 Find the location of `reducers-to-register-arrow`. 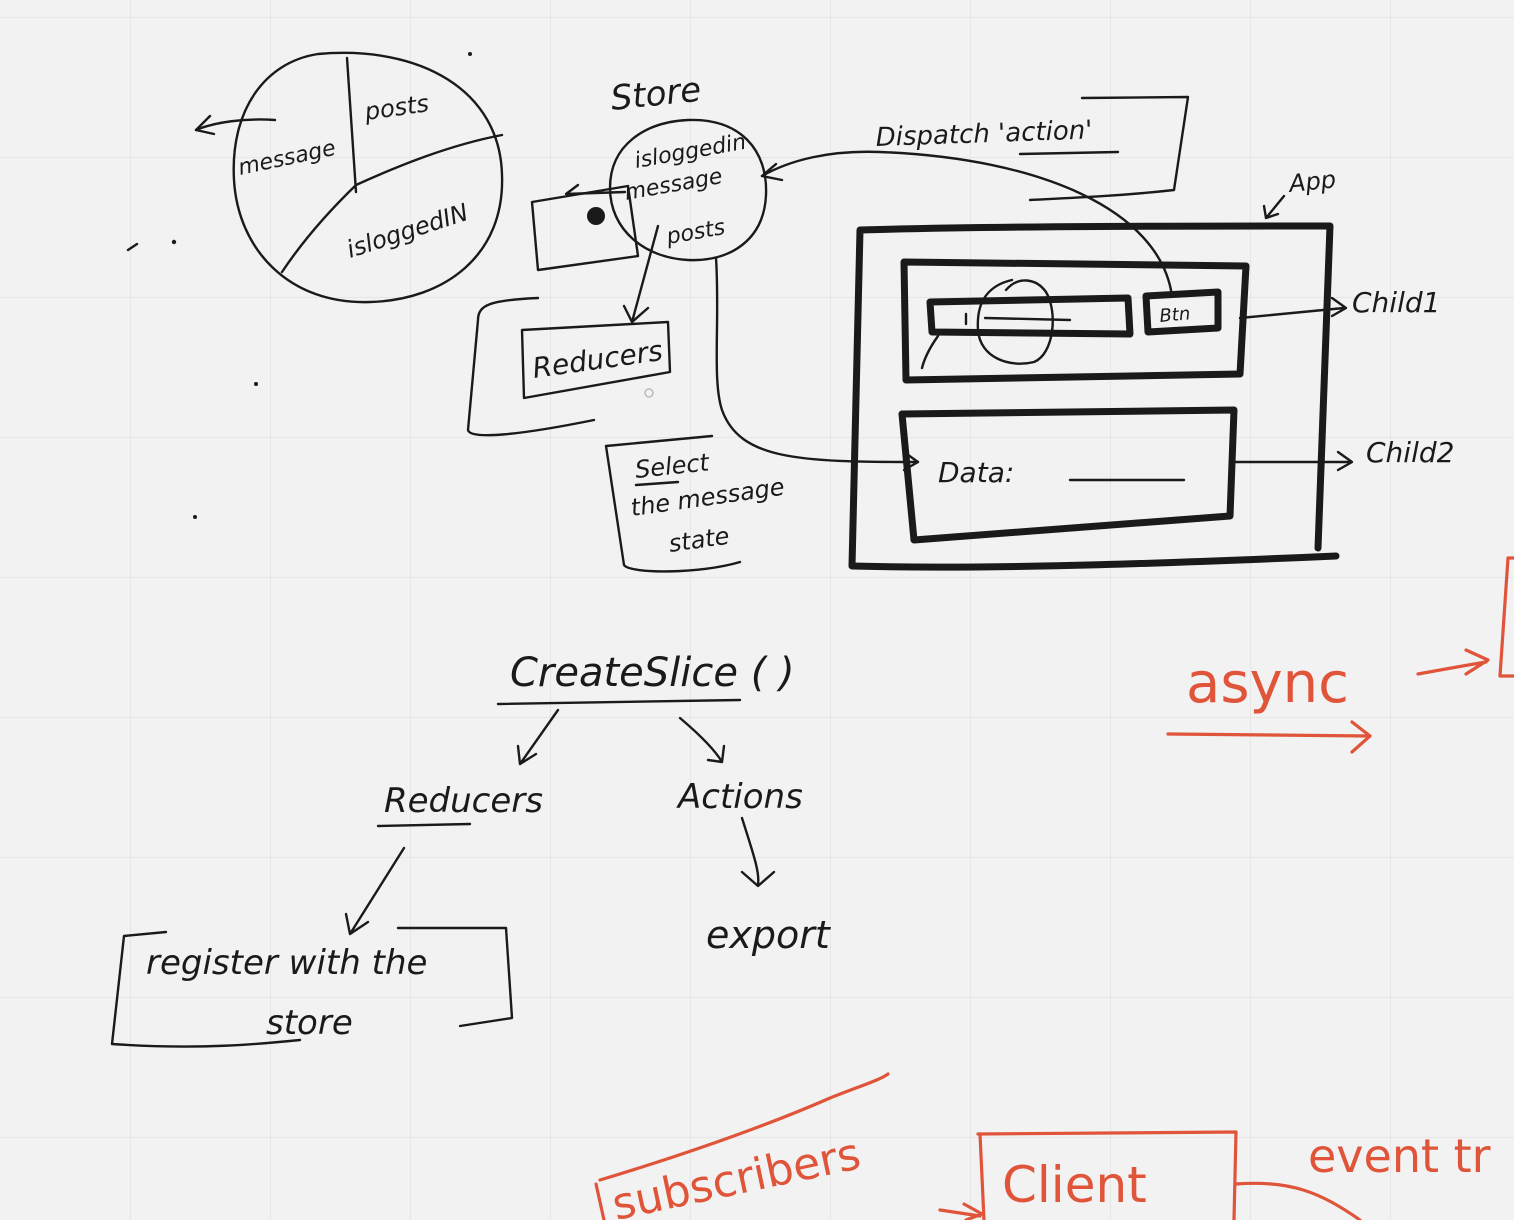

reducers-to-register-arrow is located at coordinates (375, 891).